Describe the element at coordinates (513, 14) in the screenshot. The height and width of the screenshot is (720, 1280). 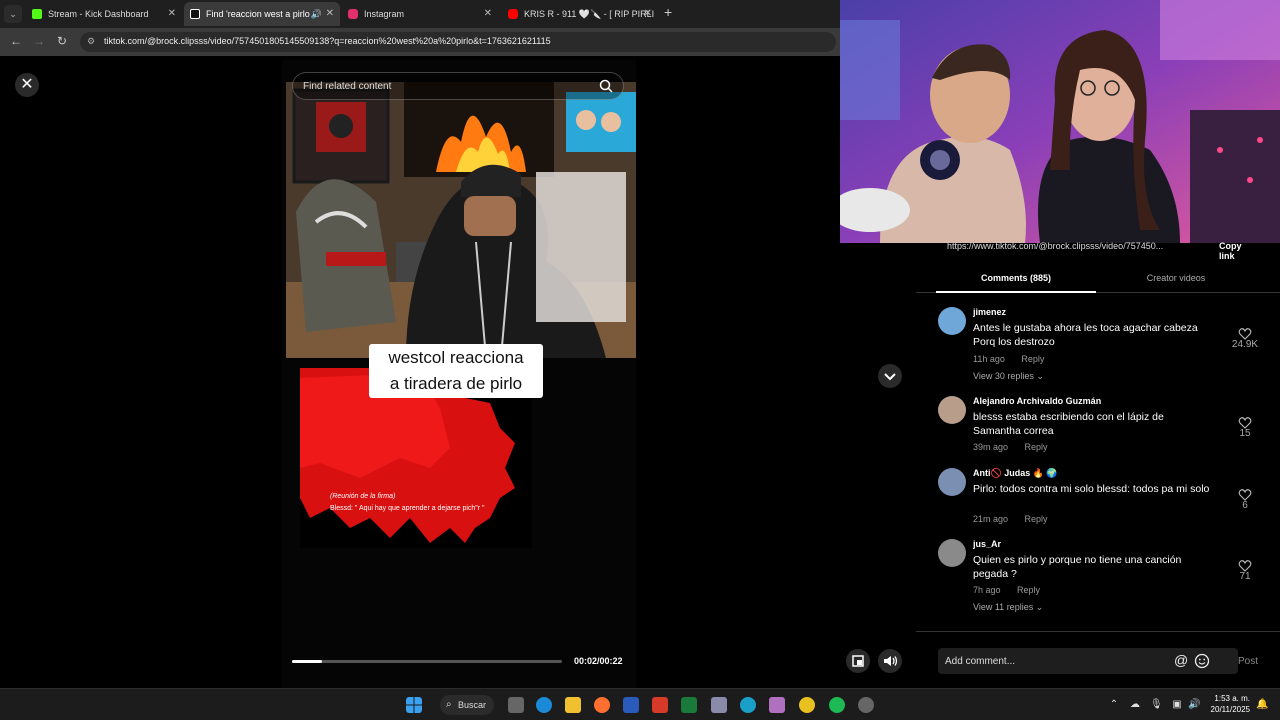
I see `youtube-icon` at that location.